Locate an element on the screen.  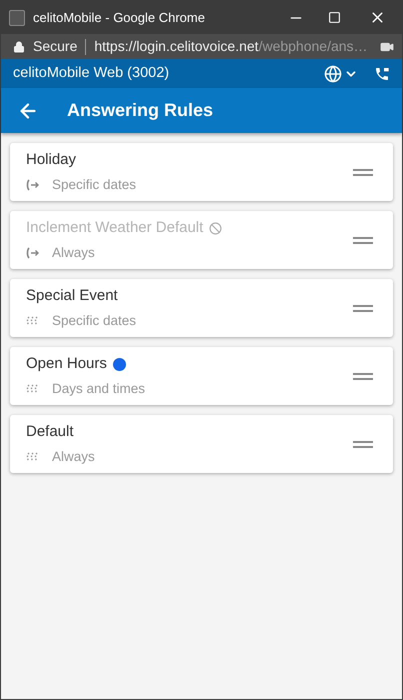
disabled-icon is located at coordinates (215, 228).